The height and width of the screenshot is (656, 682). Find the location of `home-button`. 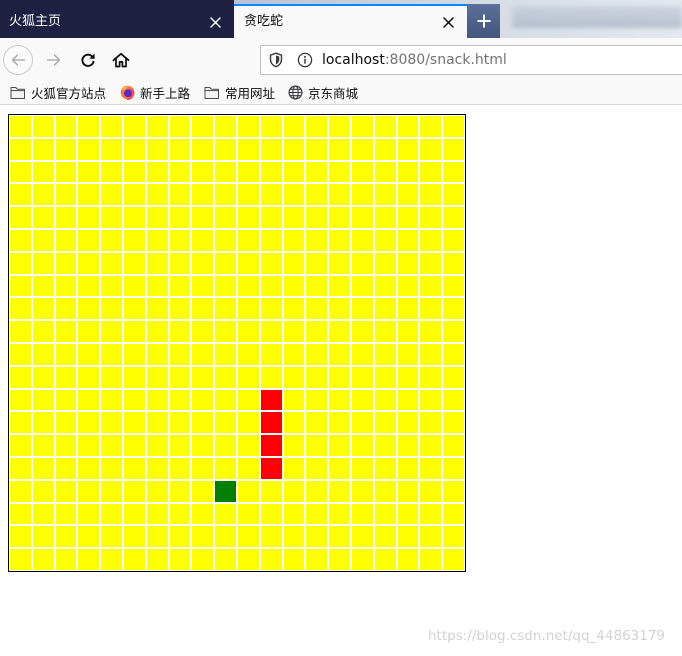

home-button is located at coordinates (121, 60).